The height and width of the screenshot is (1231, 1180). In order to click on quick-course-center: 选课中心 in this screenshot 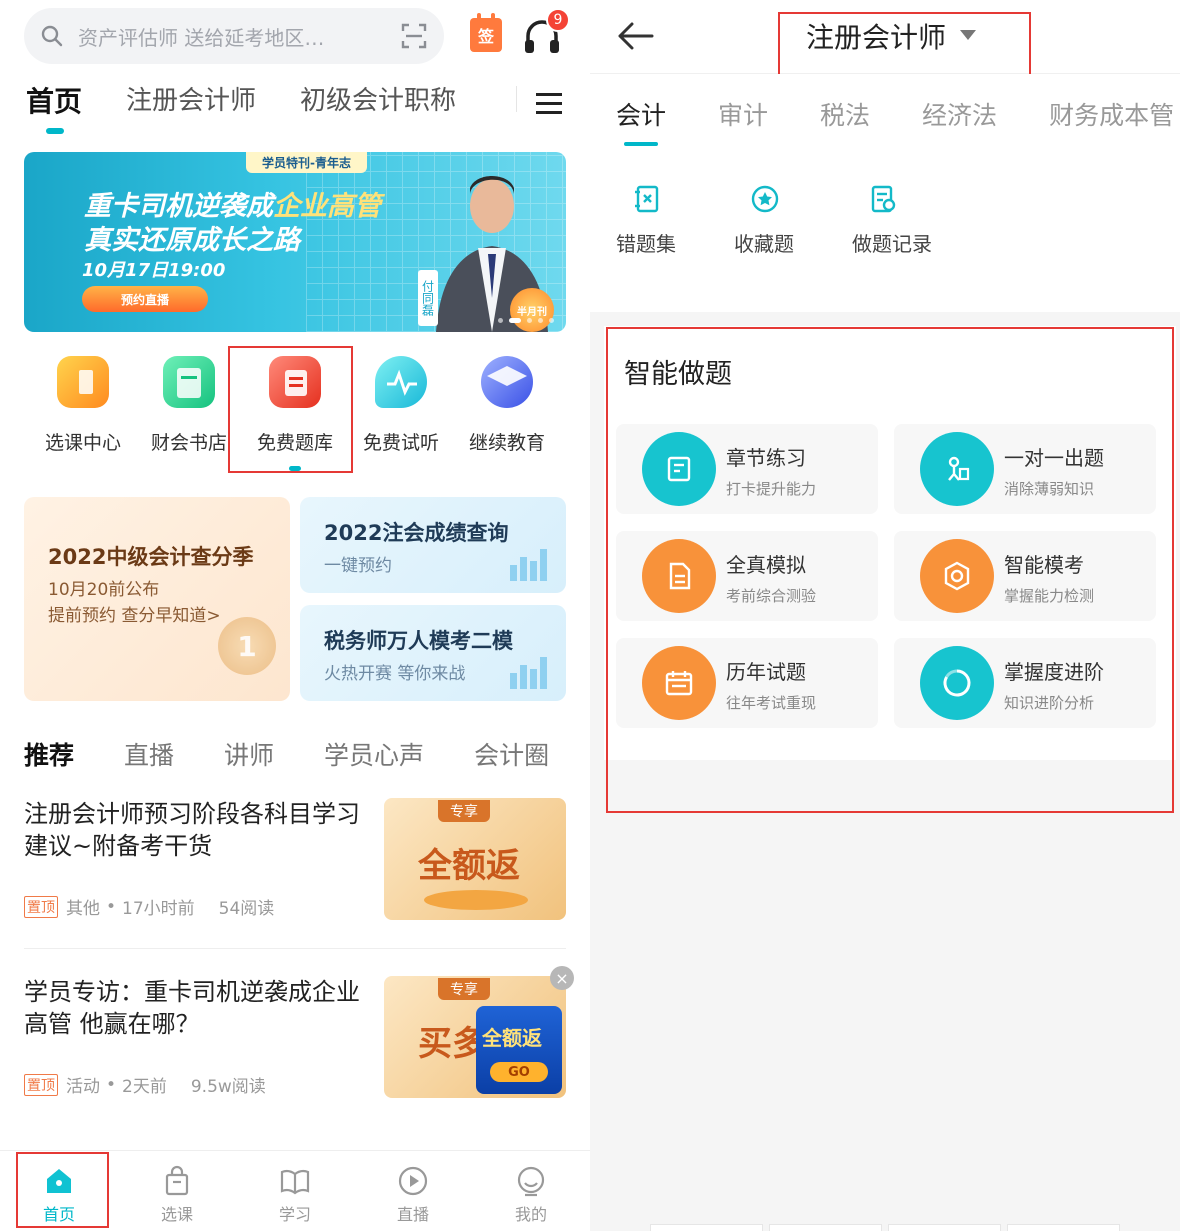, I will do `click(83, 407)`.